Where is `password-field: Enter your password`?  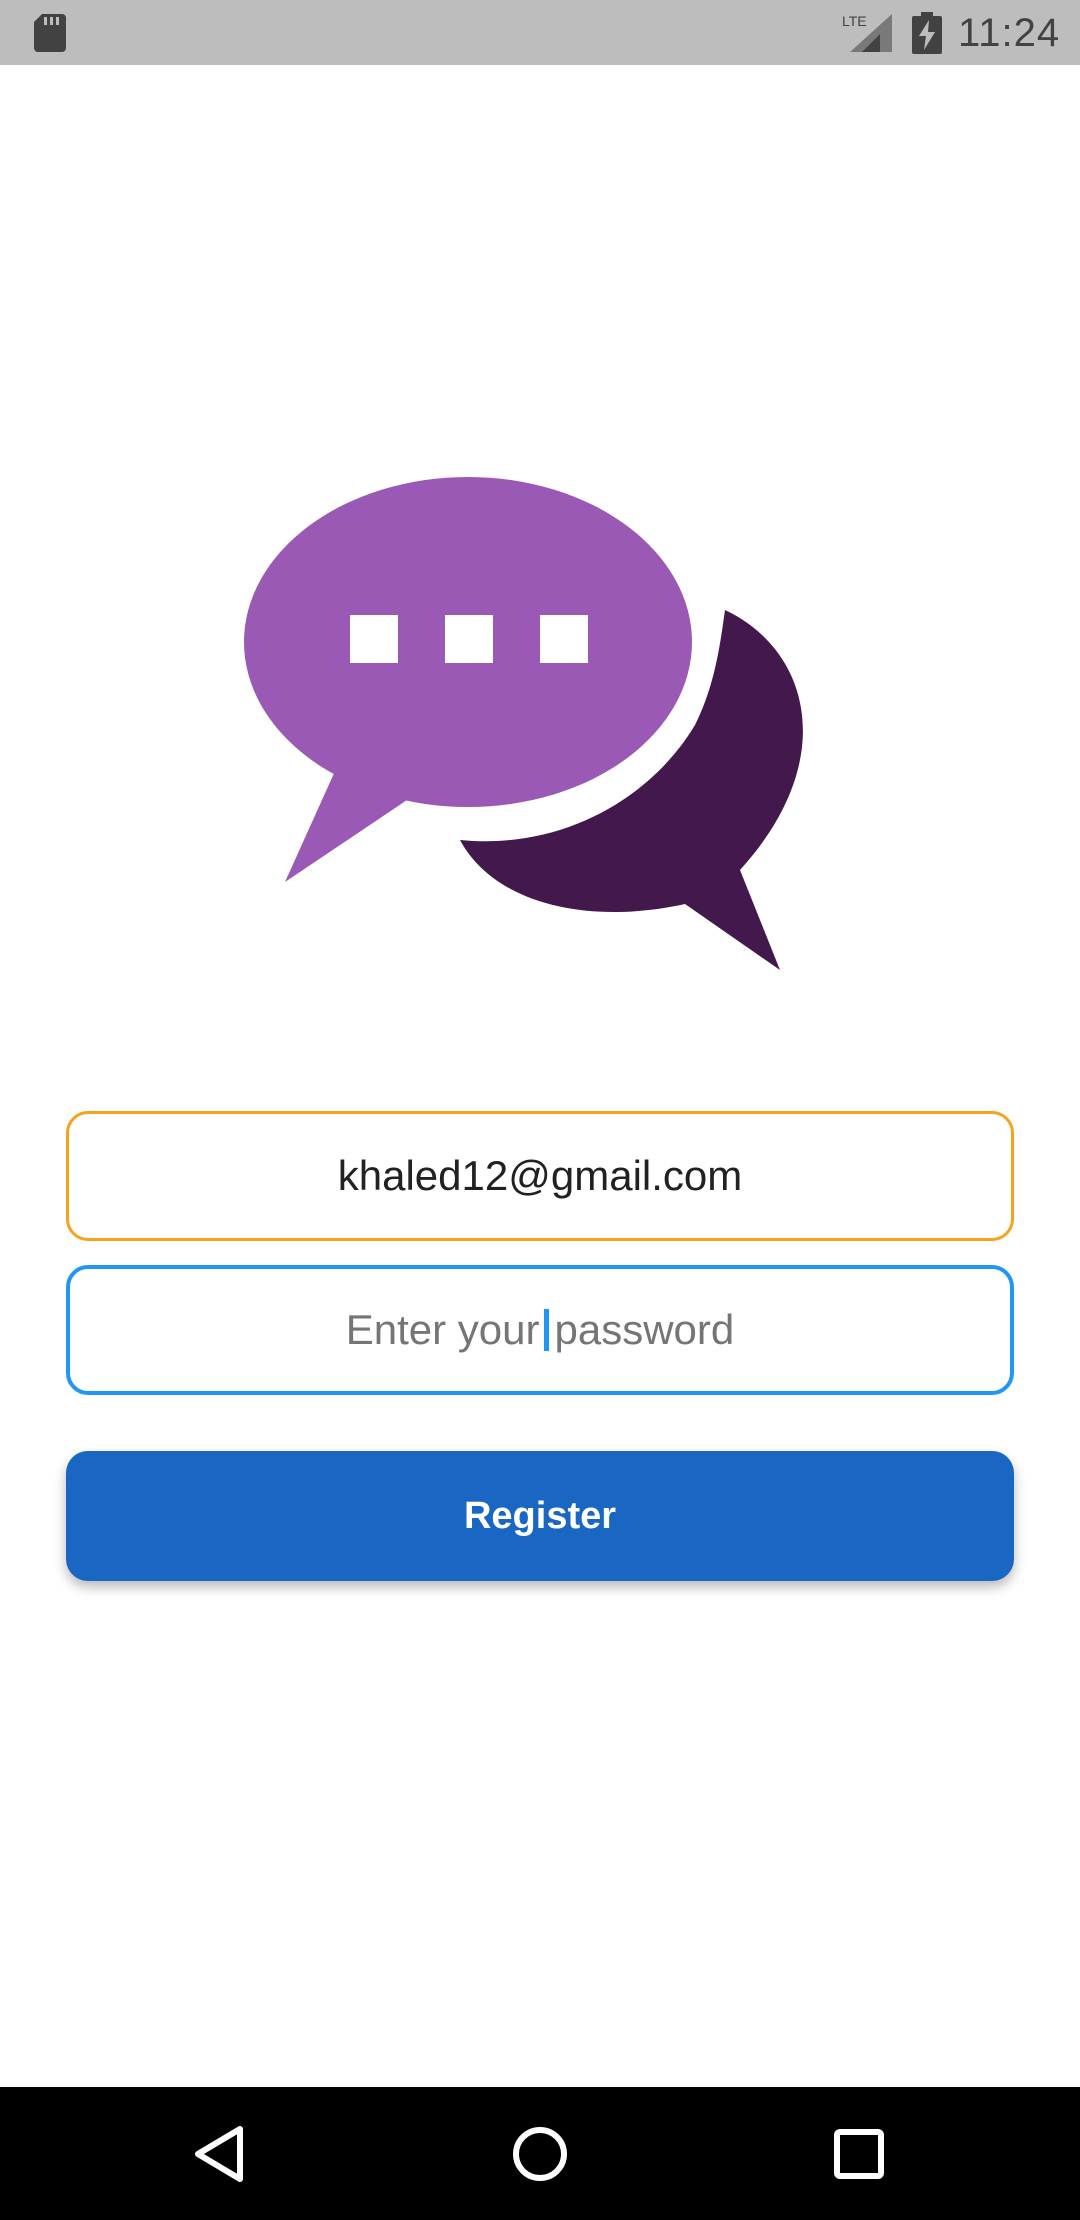 password-field: Enter your password is located at coordinates (540, 1330).